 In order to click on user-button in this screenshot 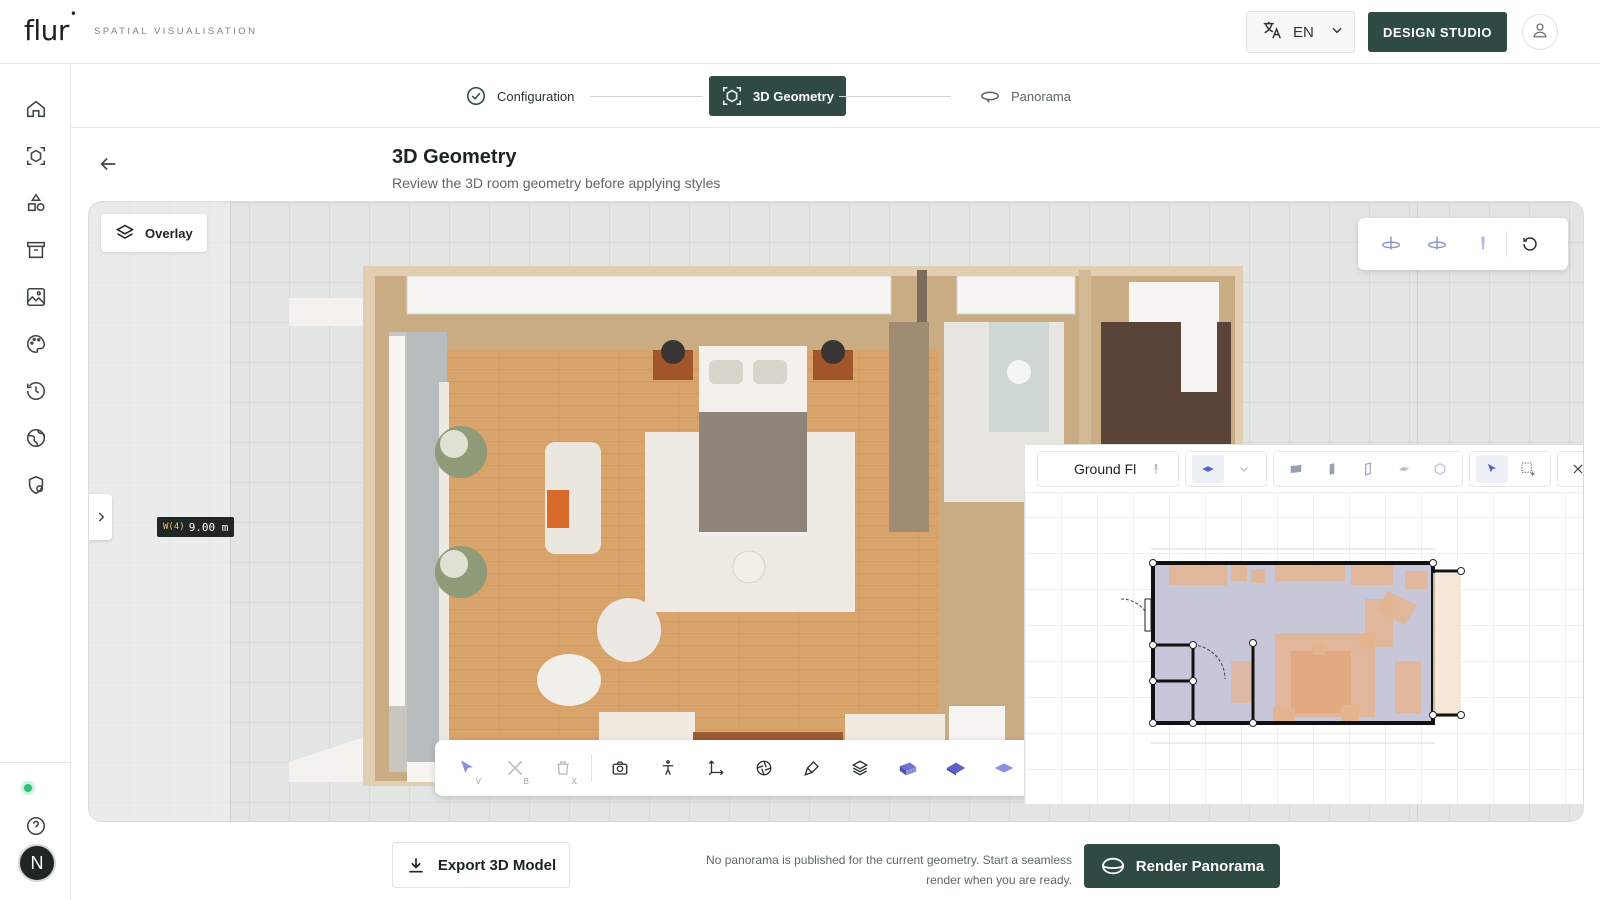, I will do `click(1540, 32)`.